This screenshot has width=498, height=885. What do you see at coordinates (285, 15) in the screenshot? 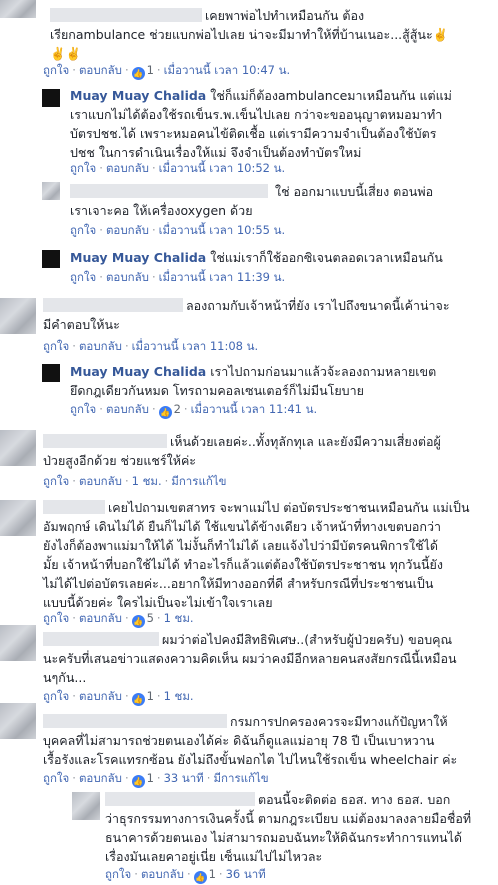
I see `comment-text: เคยพาพ่อไปทำเหมือนกัน ต้อง` at bounding box center [285, 15].